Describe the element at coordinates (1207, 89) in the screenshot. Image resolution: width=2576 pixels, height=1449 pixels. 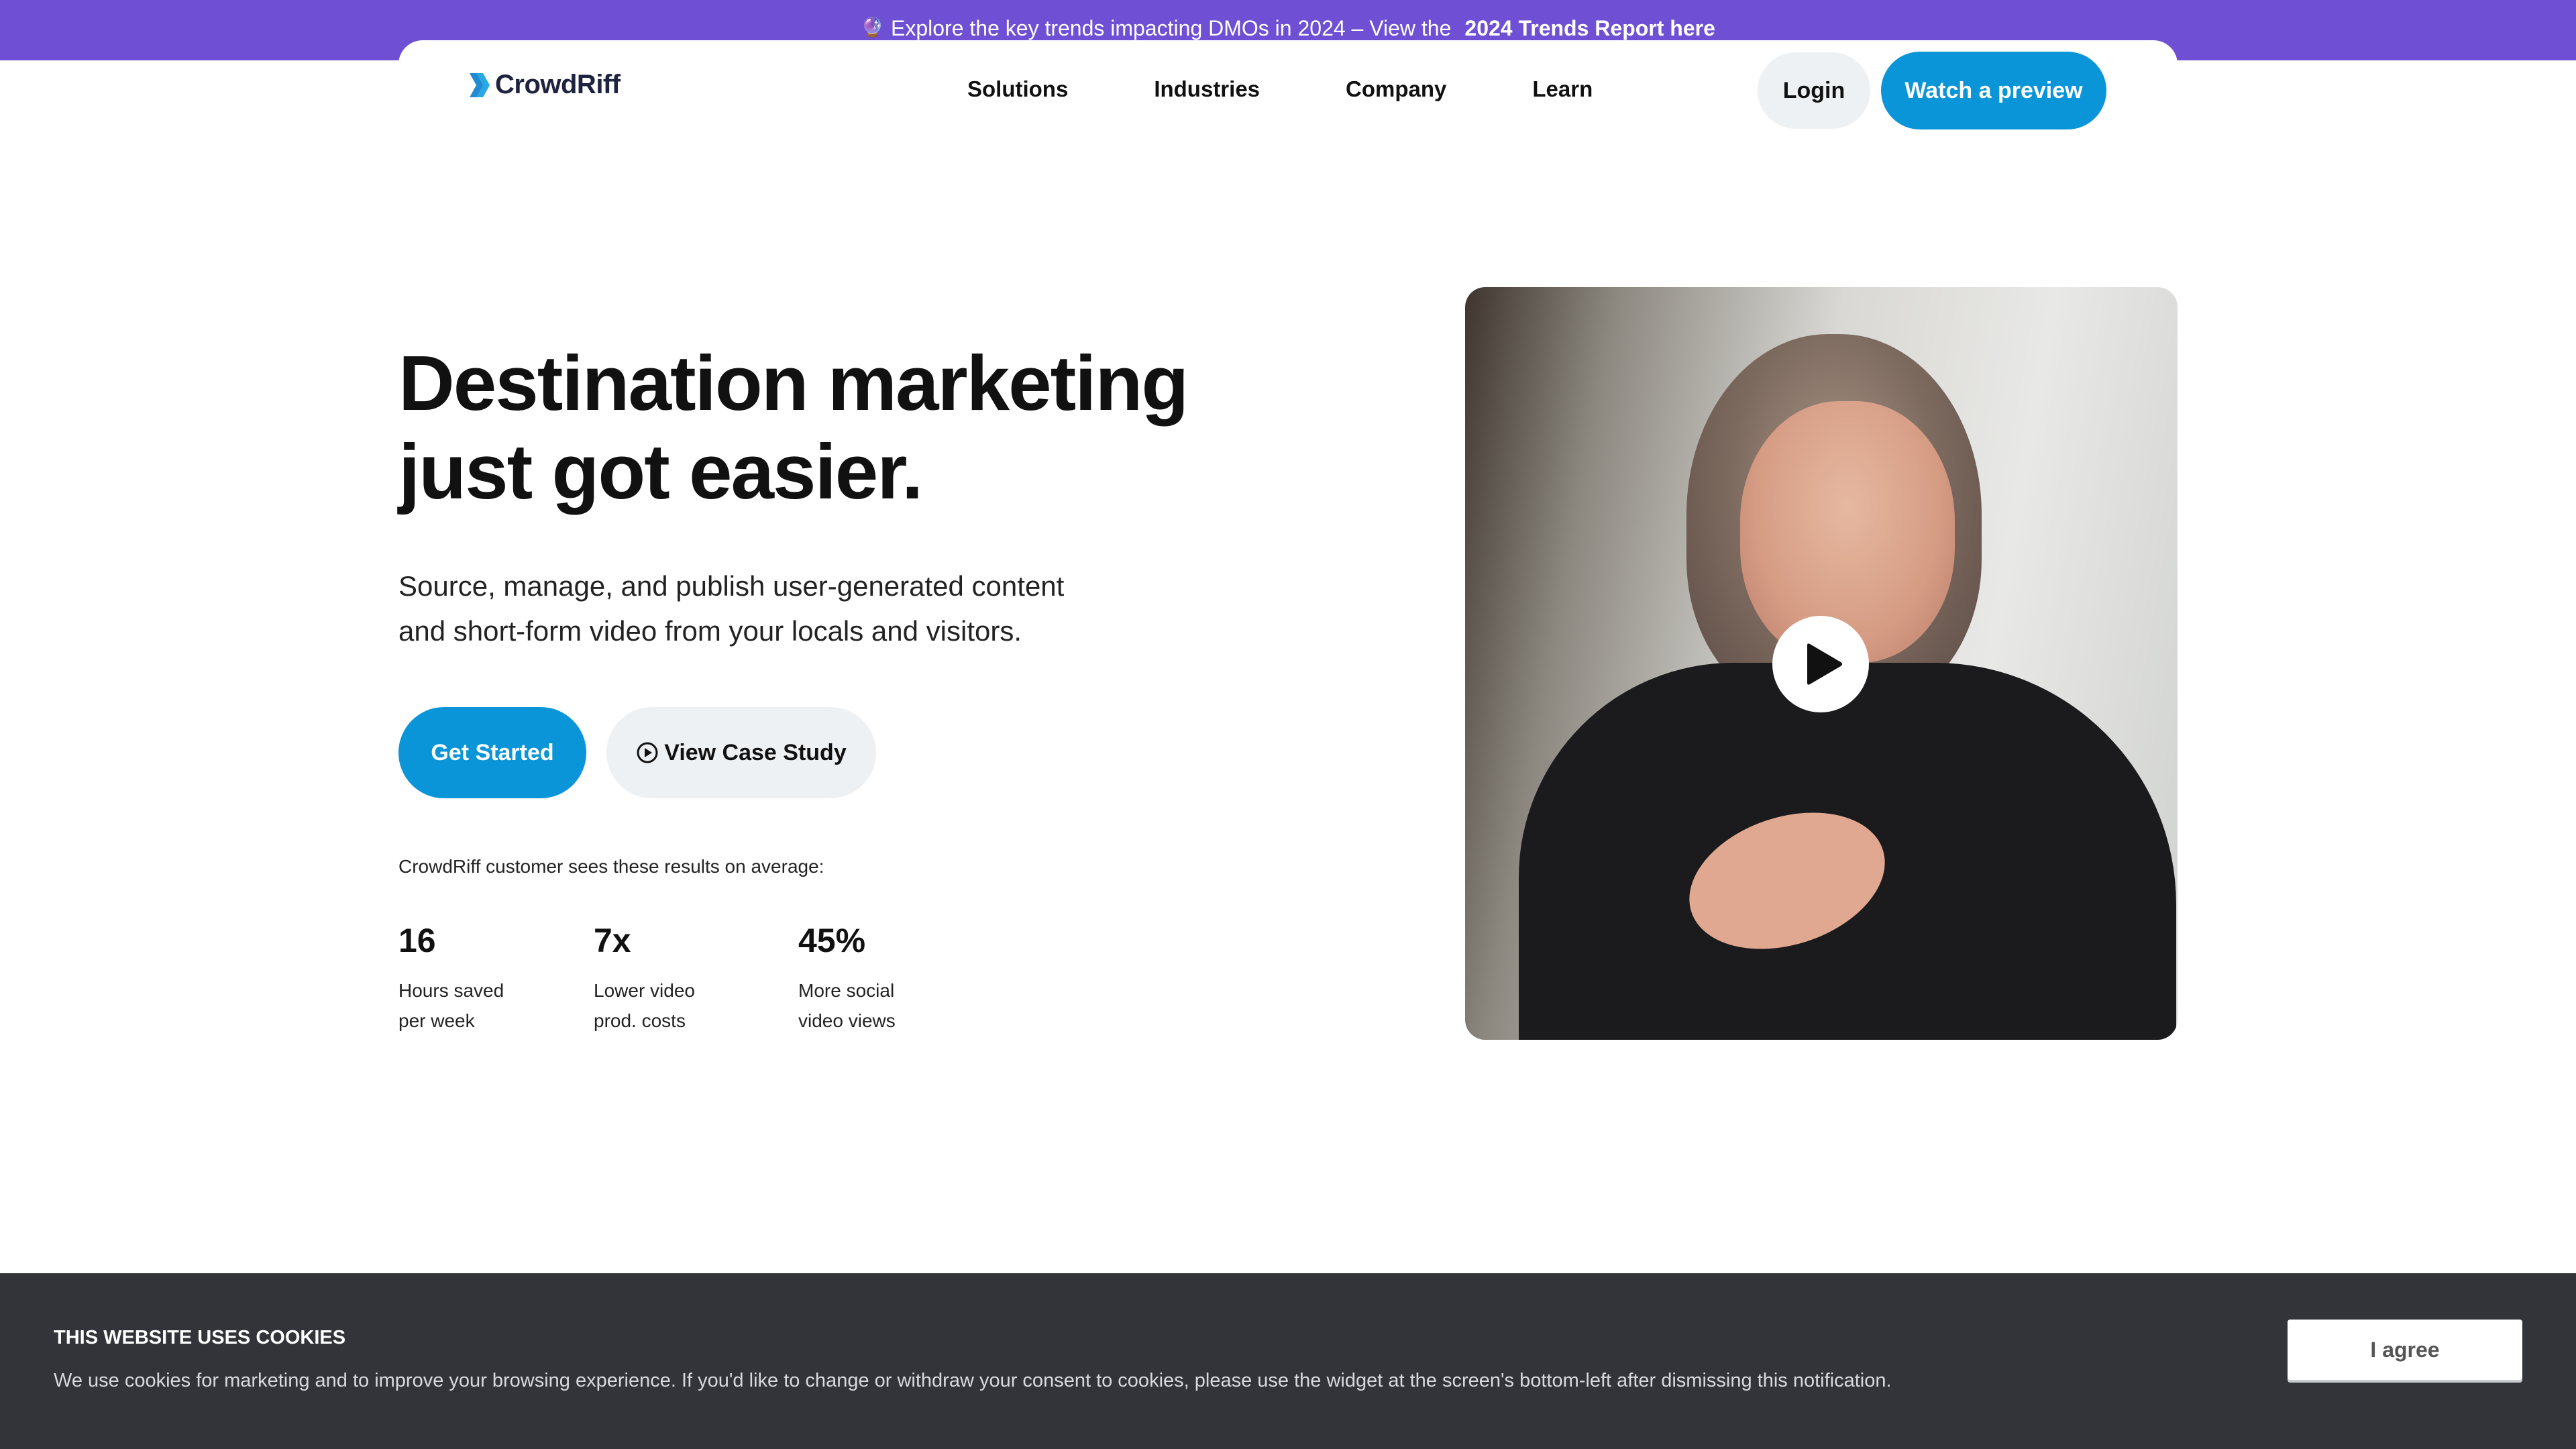
I see `nav-industries: Industries` at that location.